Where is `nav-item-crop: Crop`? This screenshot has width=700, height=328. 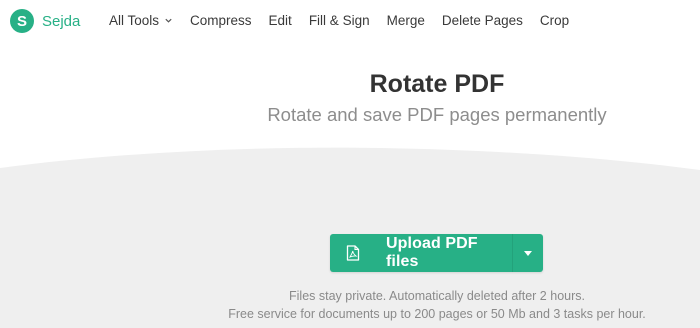
nav-item-crop: Crop is located at coordinates (554, 20).